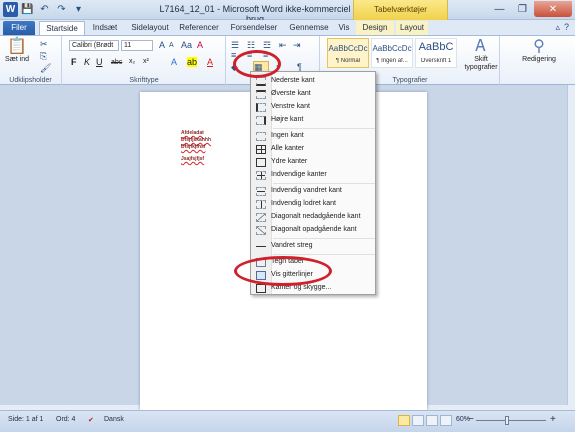 The image size is (575, 432). Describe the element at coordinates (309, 28) in the screenshot. I see `tab-review: Gennemse` at that location.